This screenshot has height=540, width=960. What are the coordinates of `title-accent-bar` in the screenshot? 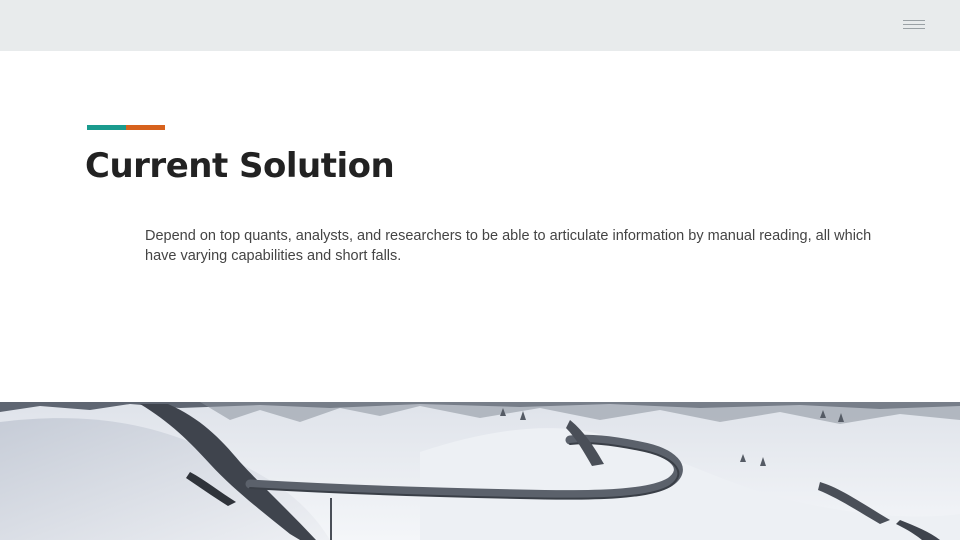 It's located at (126, 127).